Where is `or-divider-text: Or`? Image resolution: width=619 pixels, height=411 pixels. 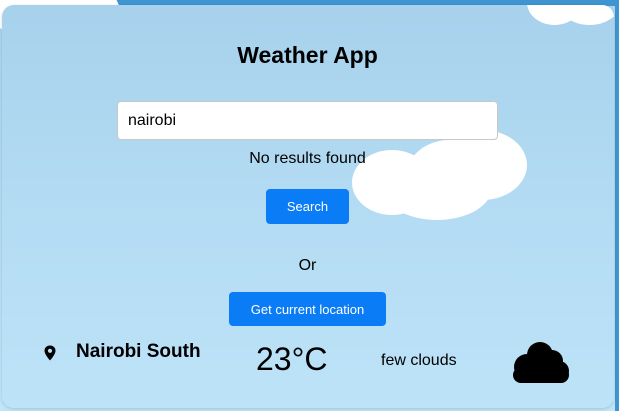 or-divider-text: Or is located at coordinates (307, 265).